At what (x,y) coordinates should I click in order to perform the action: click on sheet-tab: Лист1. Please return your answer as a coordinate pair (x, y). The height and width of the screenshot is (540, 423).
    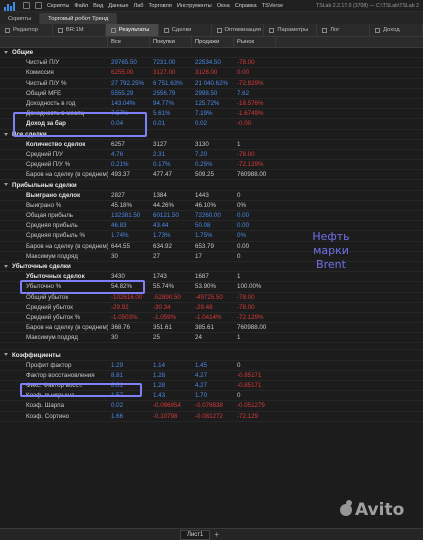
    Looking at the image, I should click on (195, 534).